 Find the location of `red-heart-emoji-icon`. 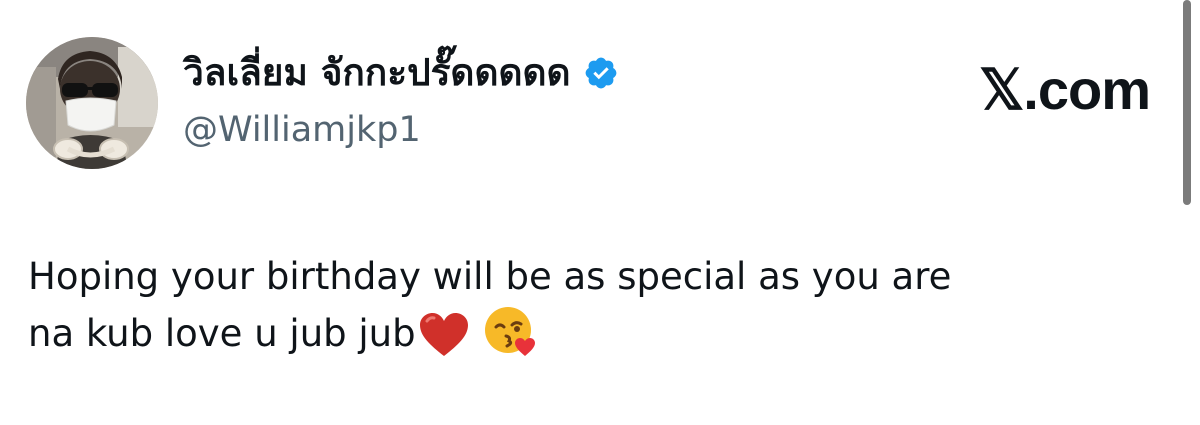

red-heart-emoji-icon is located at coordinates (444, 335).